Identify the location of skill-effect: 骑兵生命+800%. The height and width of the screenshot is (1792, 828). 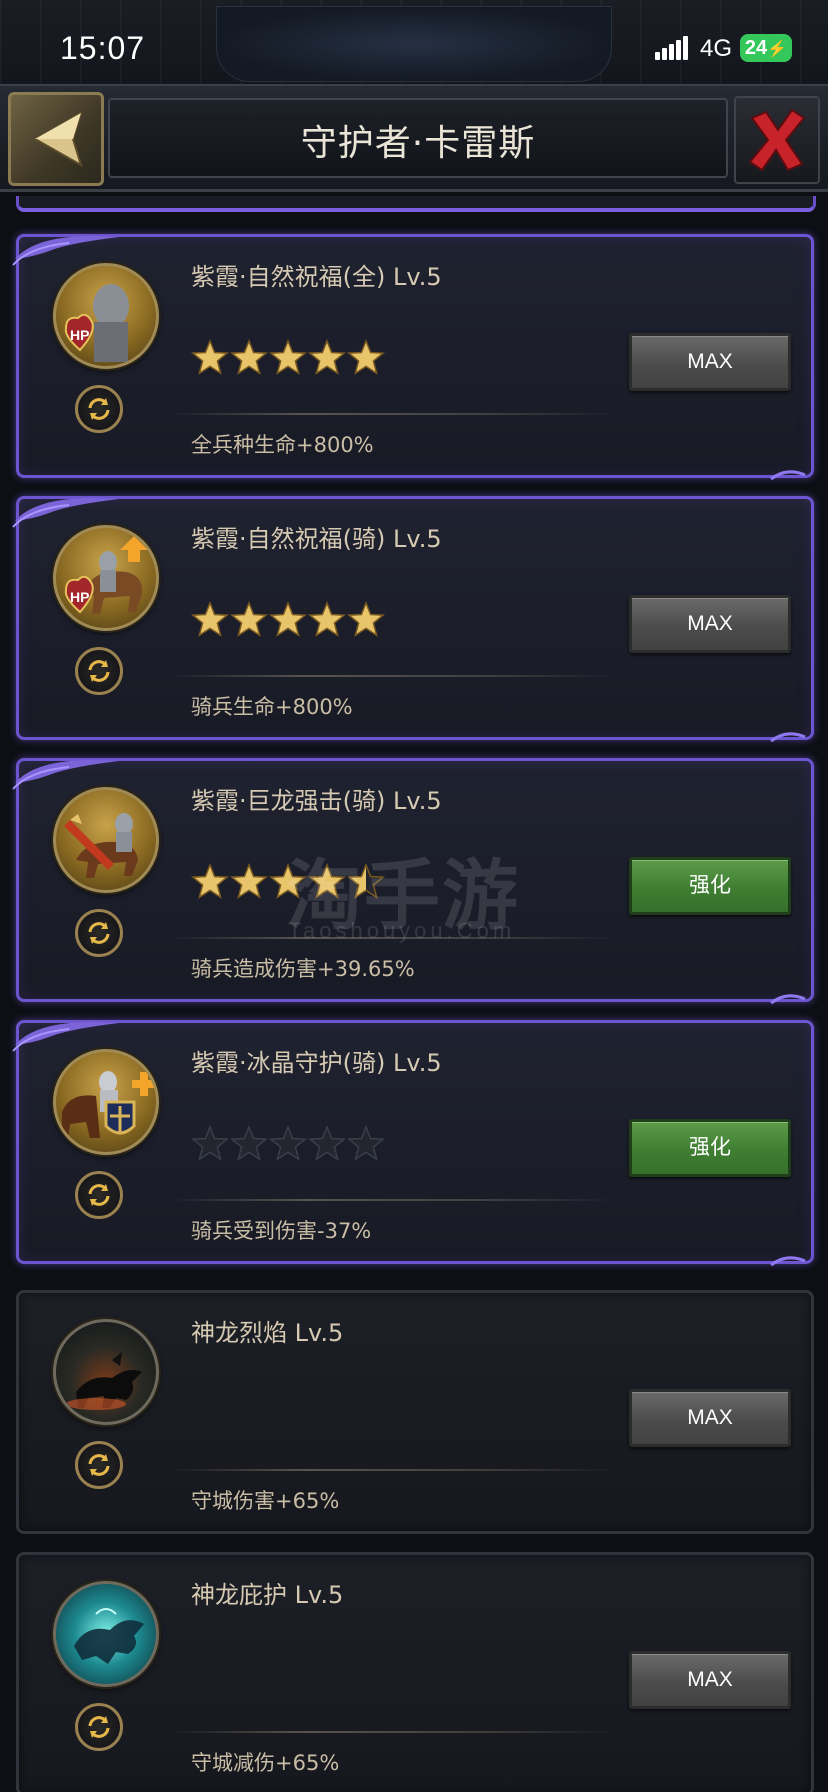
(272, 707).